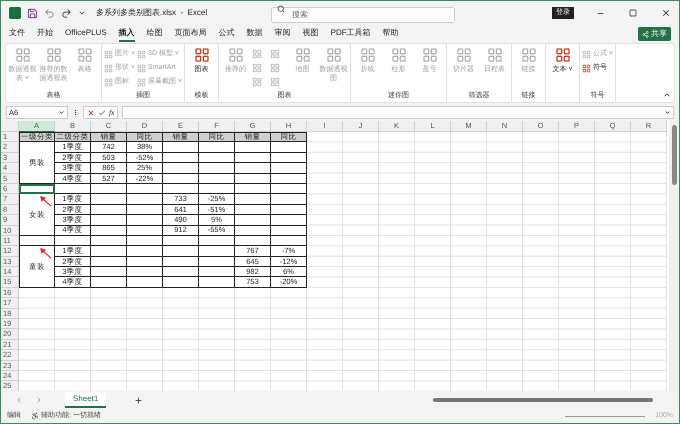  I want to click on save-icon, so click(32, 13).